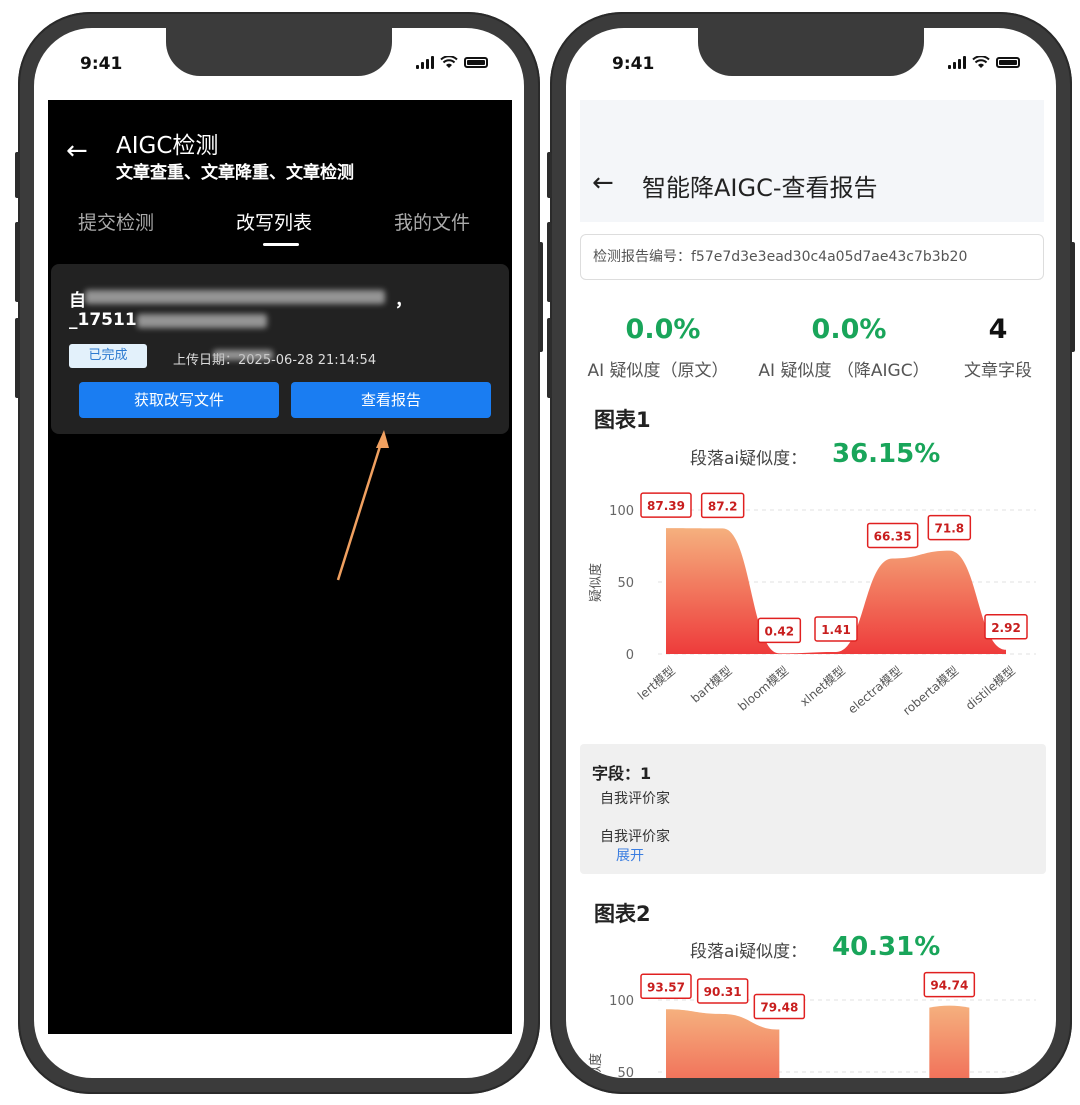 The image size is (1080, 1105). I want to click on stat-original-value: 0.0%, so click(663, 329).